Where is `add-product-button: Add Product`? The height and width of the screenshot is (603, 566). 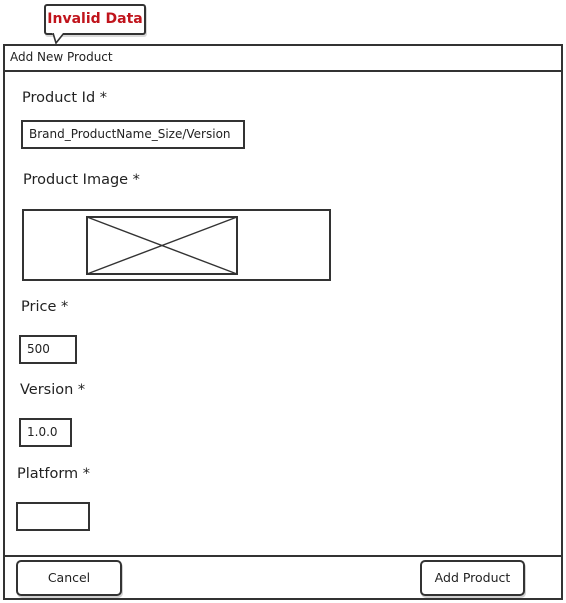
add-product-button: Add Product is located at coordinates (472, 578).